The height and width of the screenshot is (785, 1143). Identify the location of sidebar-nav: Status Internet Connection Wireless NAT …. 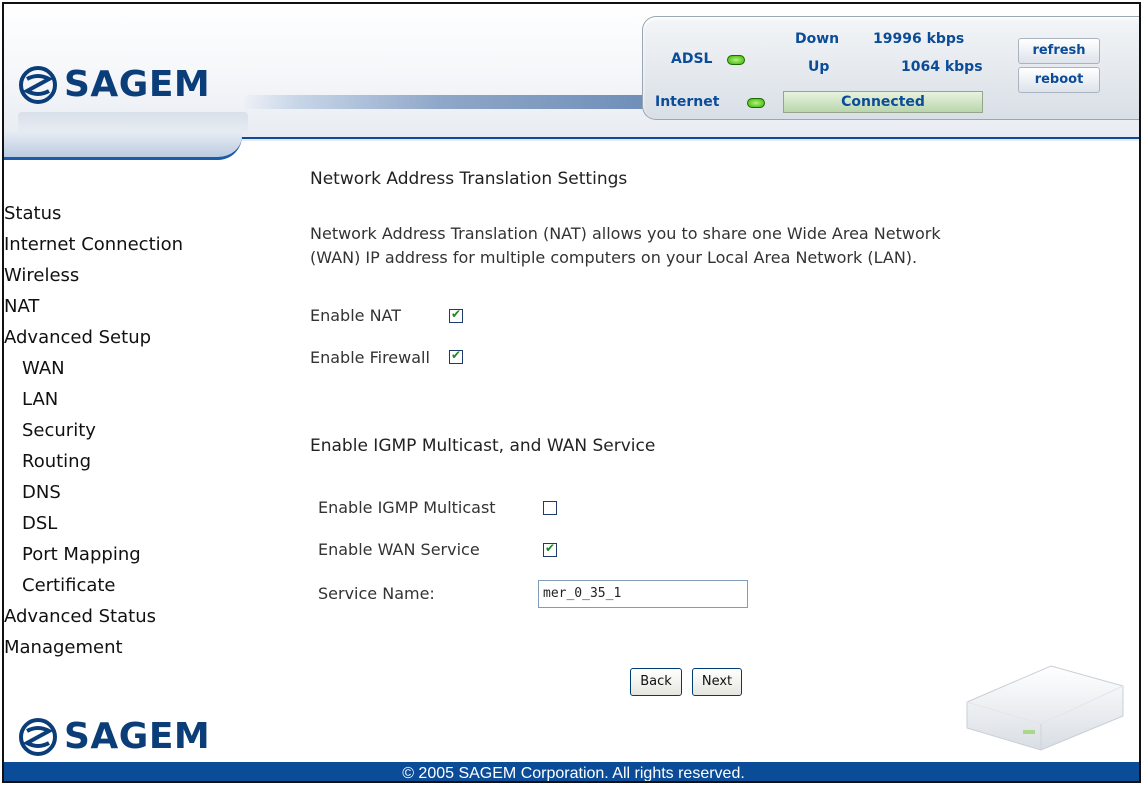
(123, 430).